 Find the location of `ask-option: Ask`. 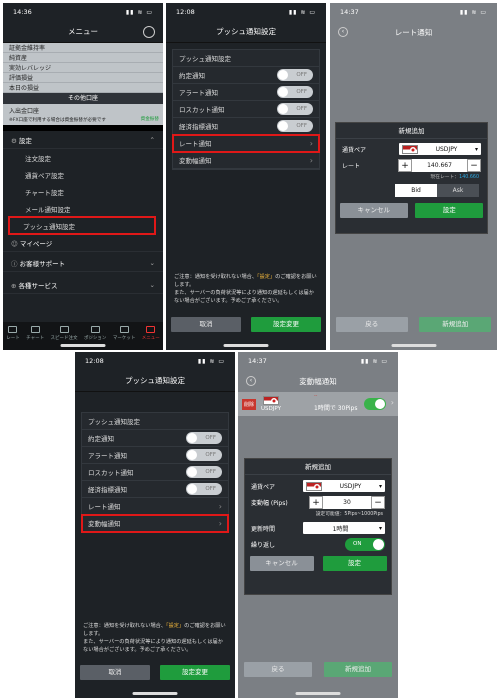

ask-option: Ask is located at coordinates (458, 190).